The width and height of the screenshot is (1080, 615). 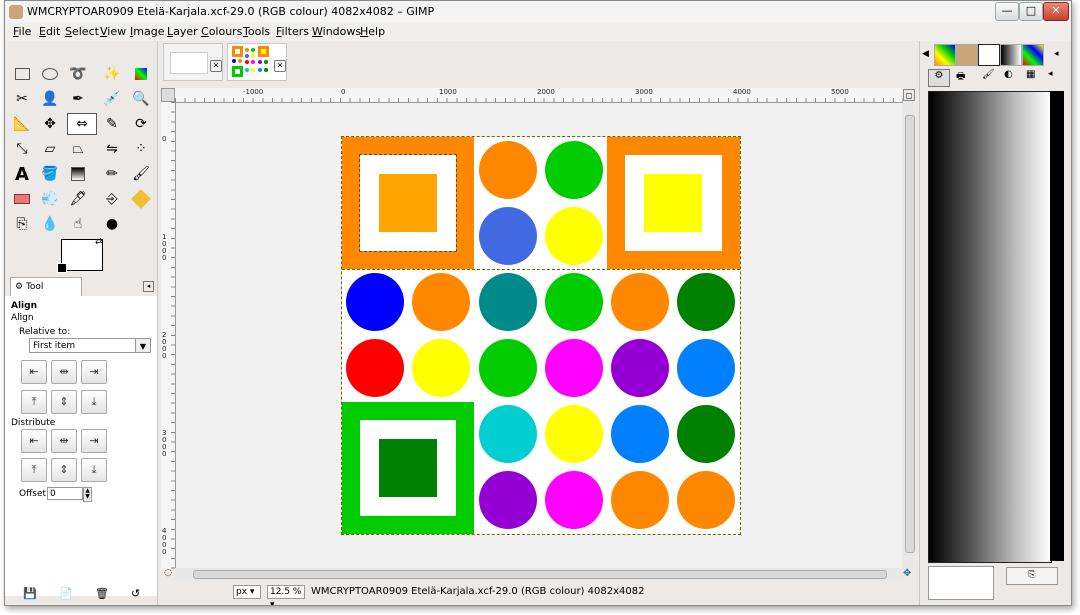 I want to click on align-tool: ⇔, so click(x=82, y=124).